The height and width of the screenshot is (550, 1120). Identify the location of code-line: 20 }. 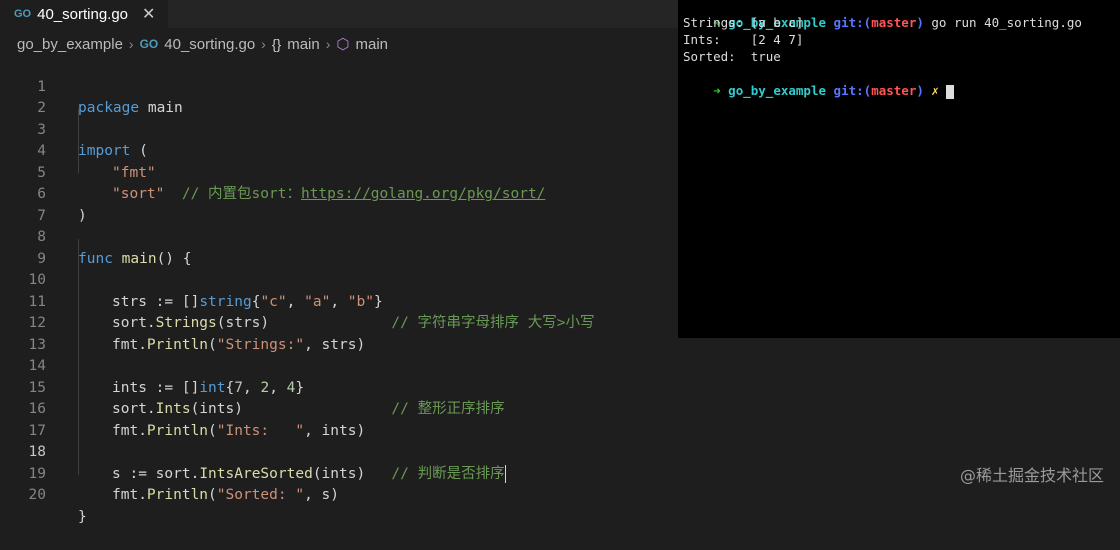
(560, 494).